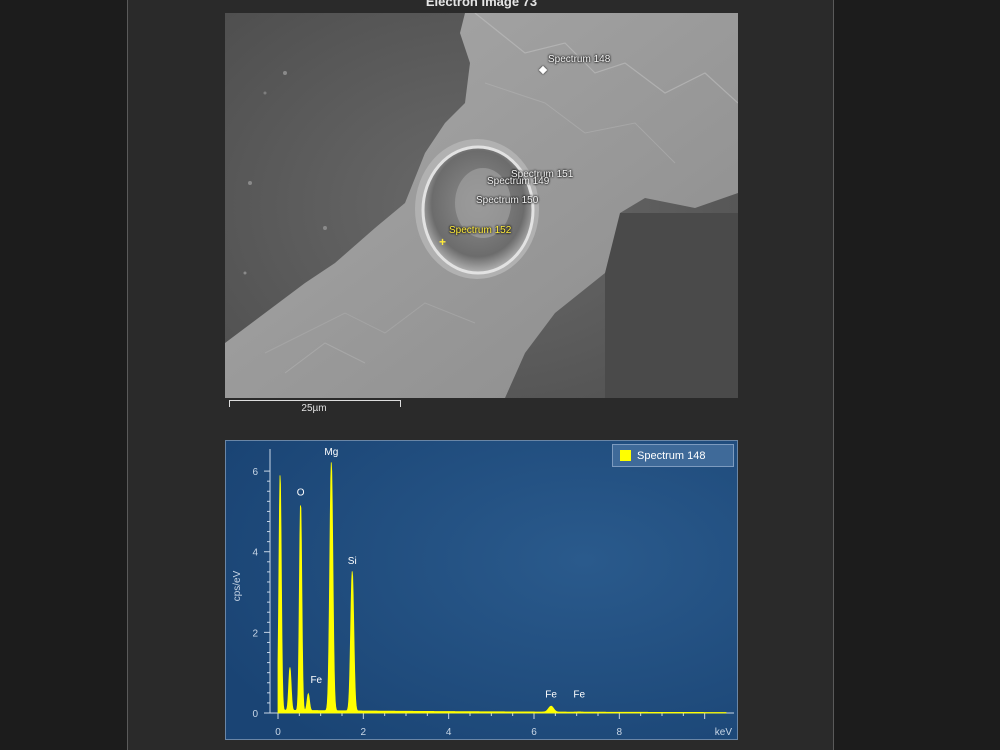 Image resolution: width=1000 pixels, height=750 pixels. Describe the element at coordinates (301, 492) in the screenshot. I see `peak-label-o: O` at that location.